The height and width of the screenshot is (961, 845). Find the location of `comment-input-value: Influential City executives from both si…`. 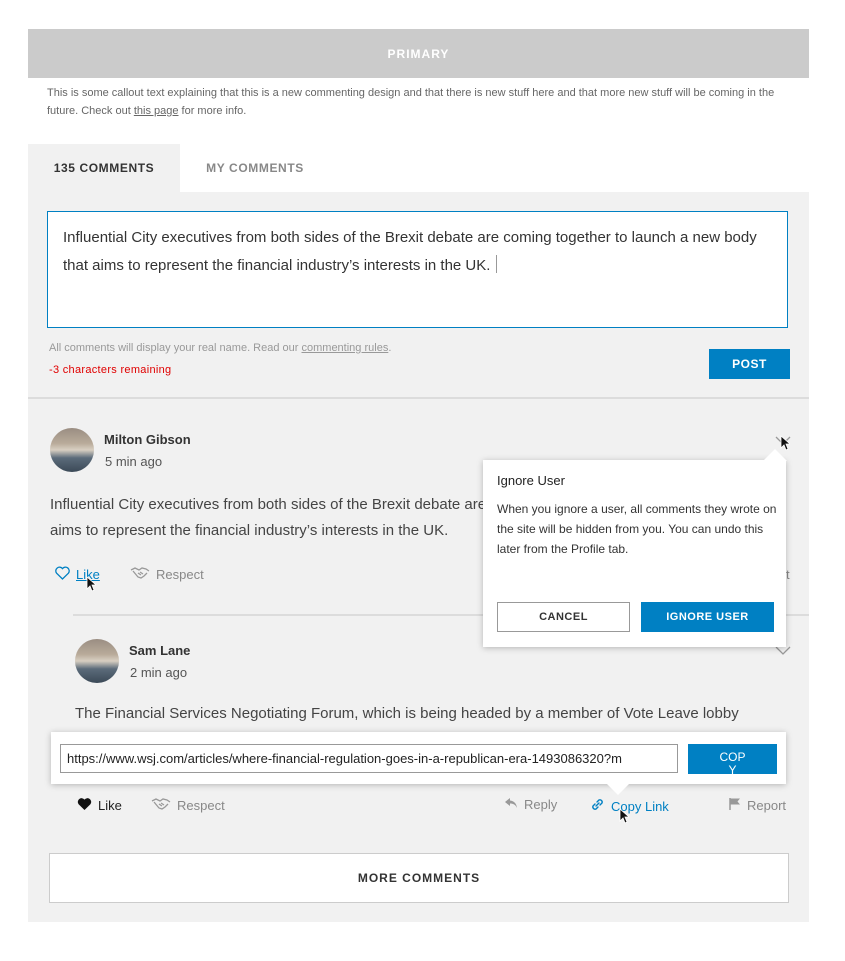

comment-input-value: Influential City executives from both si… is located at coordinates (410, 251).